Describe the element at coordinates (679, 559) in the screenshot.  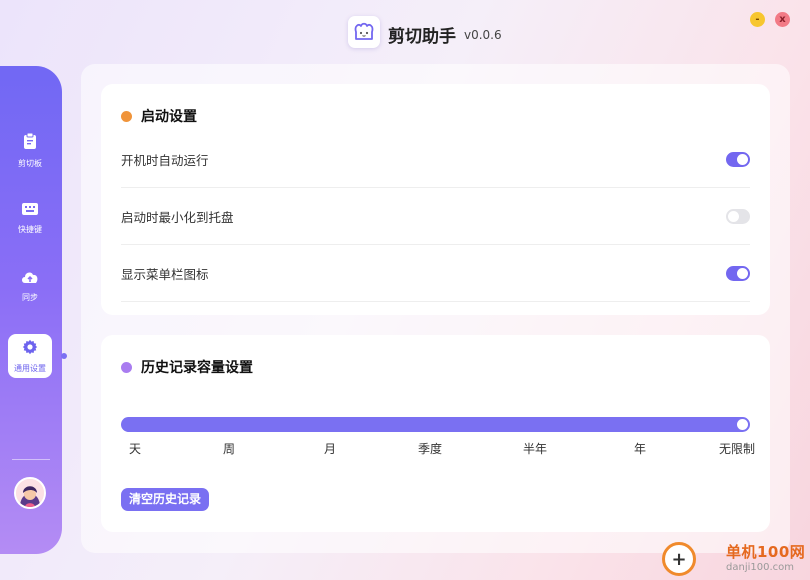
I see `plus-circle-icon: +` at that location.